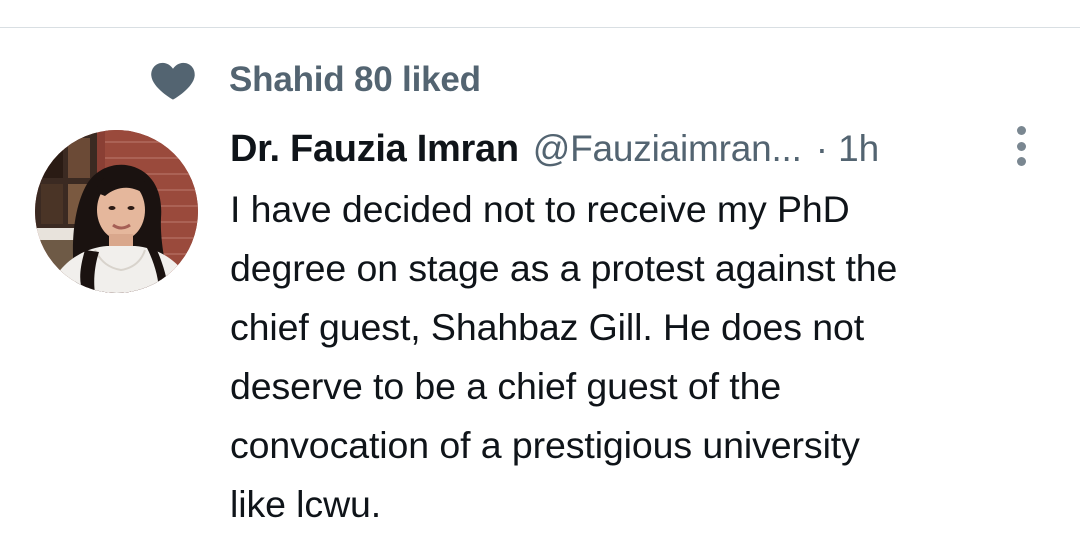  Describe the element at coordinates (374, 149) in the screenshot. I see `author-display-name: Dr. Fauzia Imran` at that location.